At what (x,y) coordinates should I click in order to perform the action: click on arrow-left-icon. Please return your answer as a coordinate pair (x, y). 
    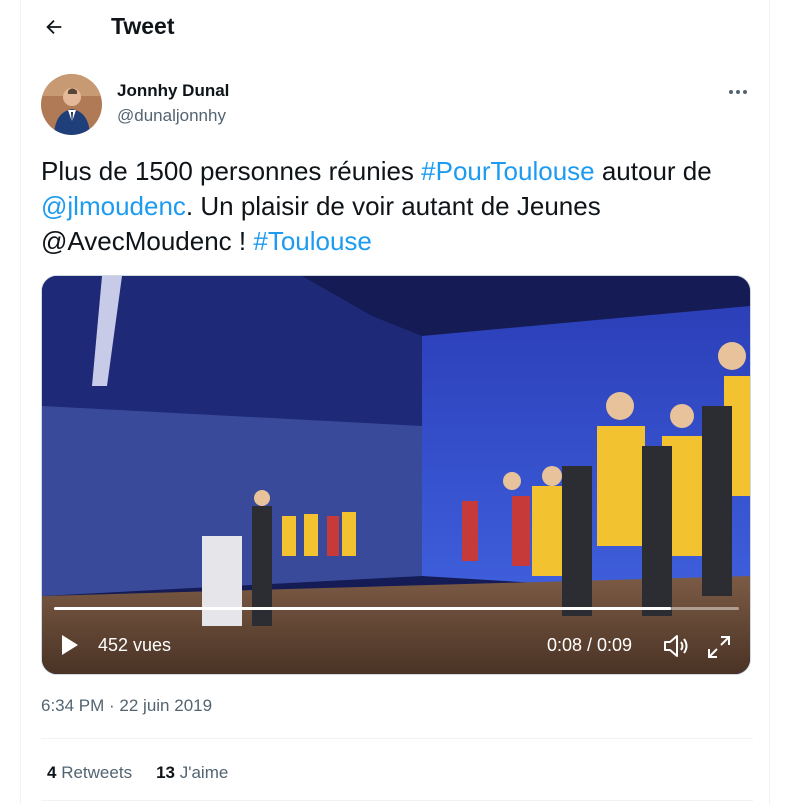
    Looking at the image, I should click on (54, 27).